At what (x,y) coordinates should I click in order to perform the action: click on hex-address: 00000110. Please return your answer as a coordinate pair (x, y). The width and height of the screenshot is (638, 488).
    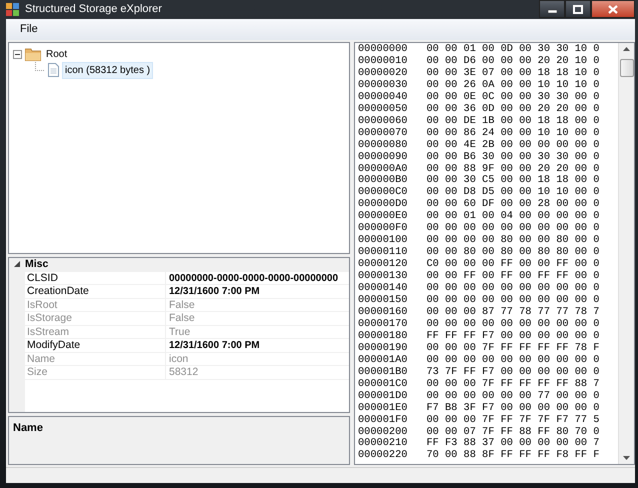
    Looking at the image, I should click on (383, 253).